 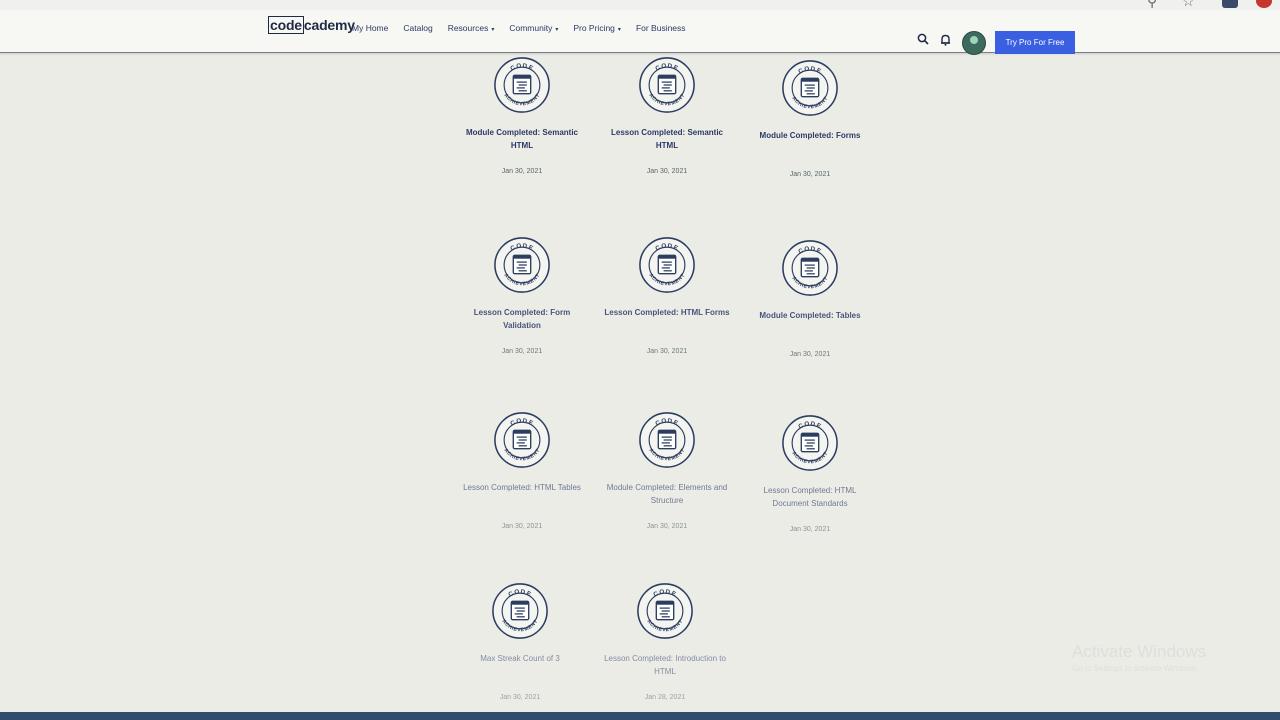 What do you see at coordinates (1135, 668) in the screenshot?
I see `activate-windows-subtitle: Go to Settings to activate Windows.` at bounding box center [1135, 668].